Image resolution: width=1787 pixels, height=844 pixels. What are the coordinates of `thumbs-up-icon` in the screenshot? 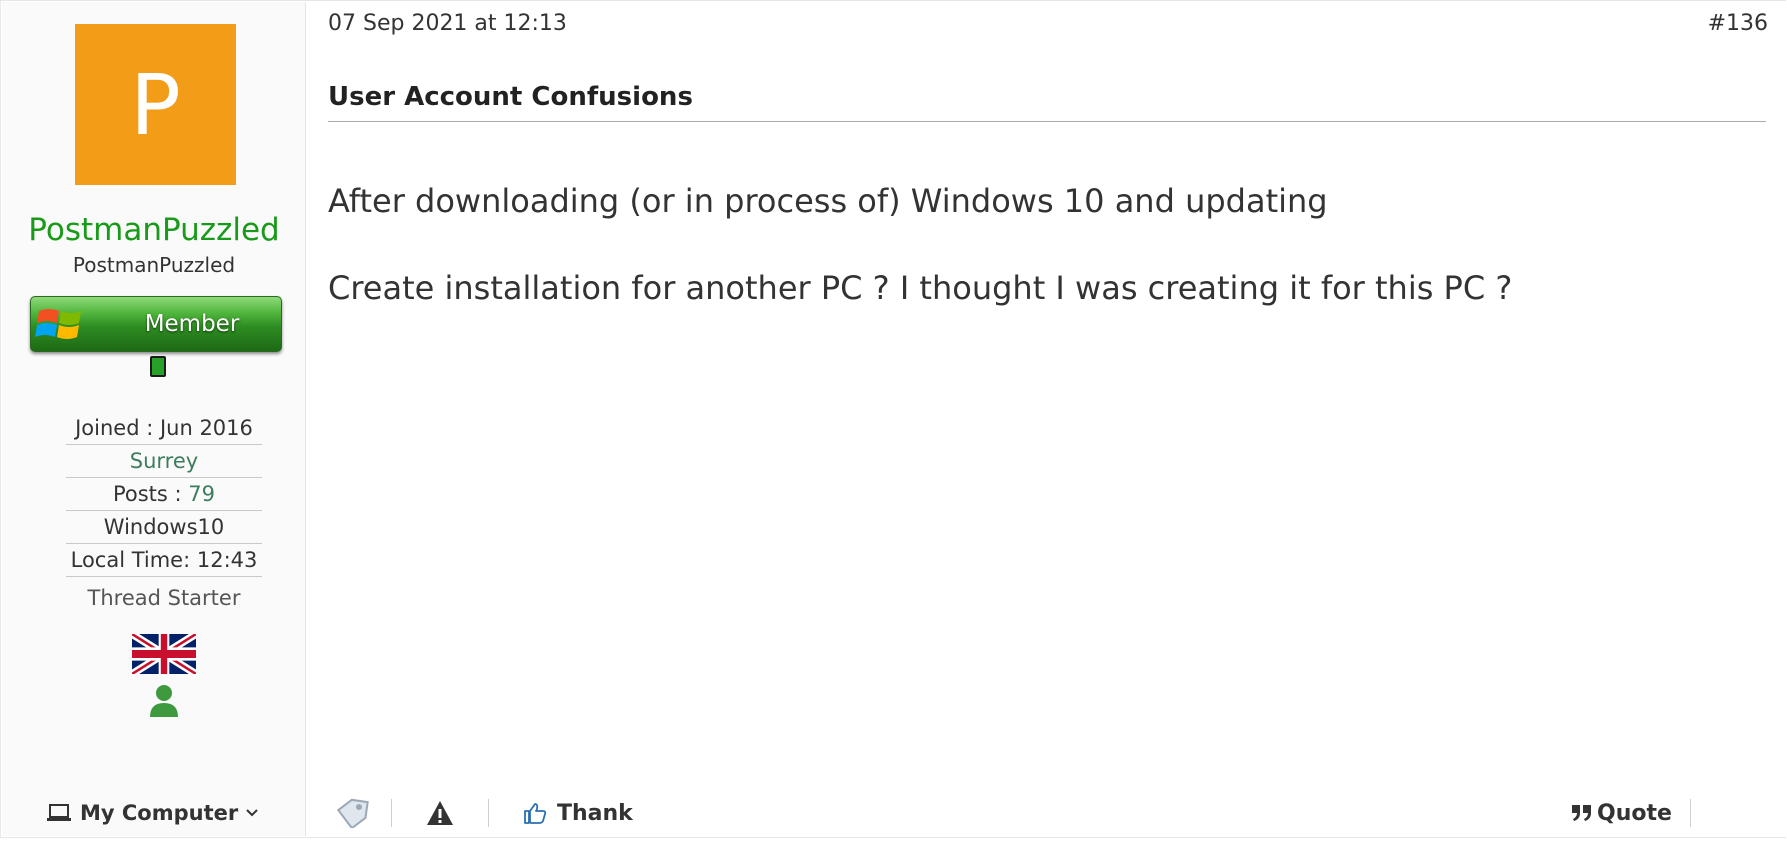 It's located at (535, 813).